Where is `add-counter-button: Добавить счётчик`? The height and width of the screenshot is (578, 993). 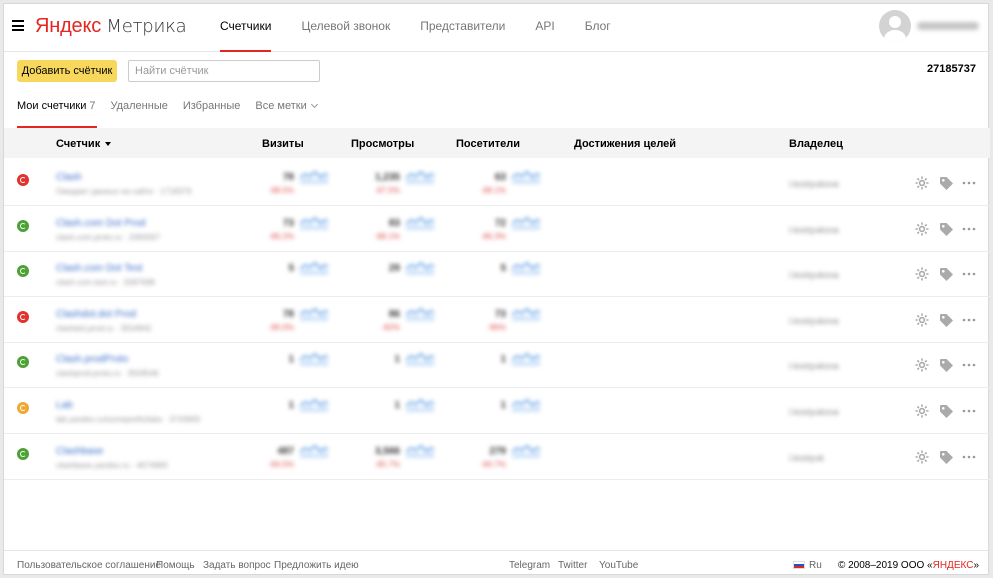
add-counter-button: Добавить счётчик is located at coordinates (67, 71).